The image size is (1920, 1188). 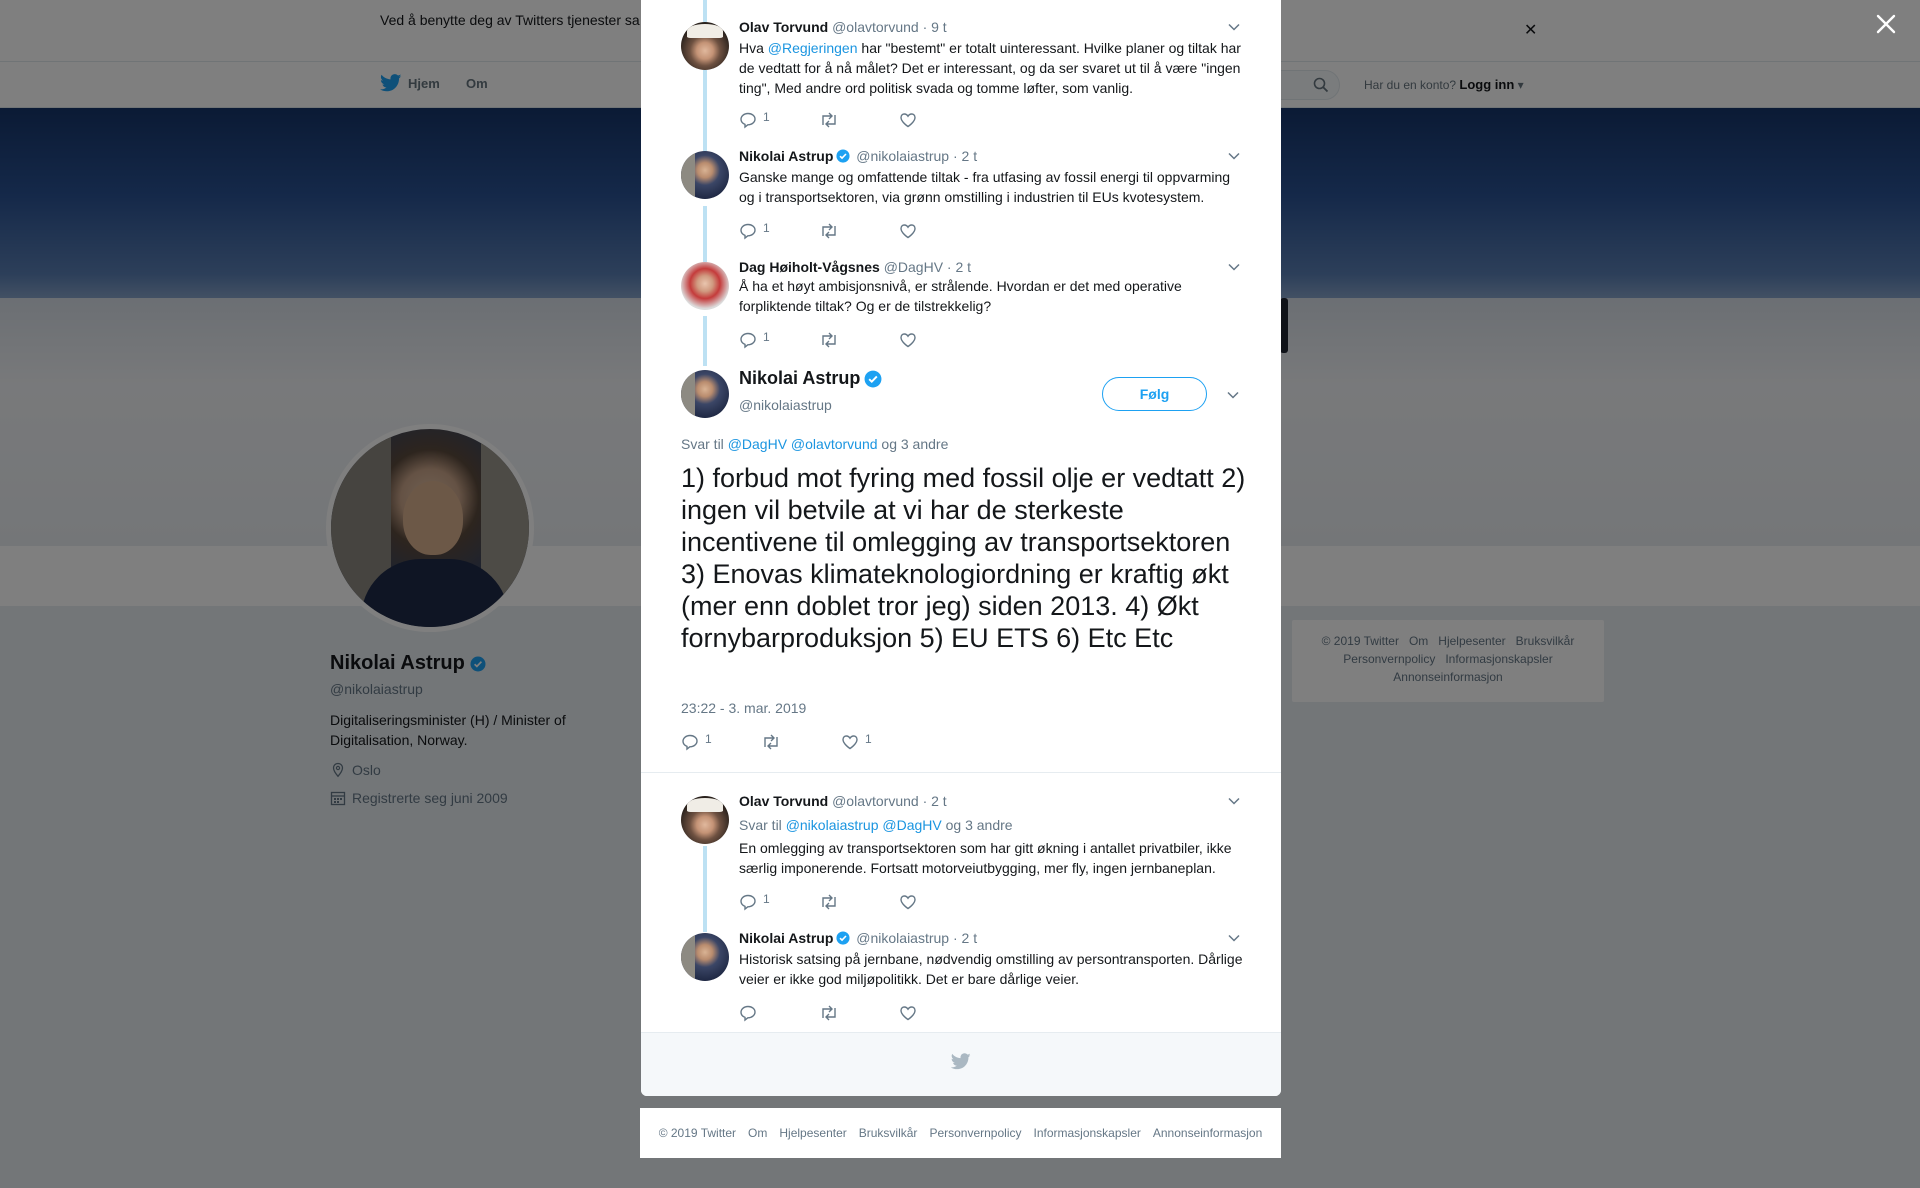 What do you see at coordinates (757, 1133) in the screenshot?
I see `footer-link: Om` at bounding box center [757, 1133].